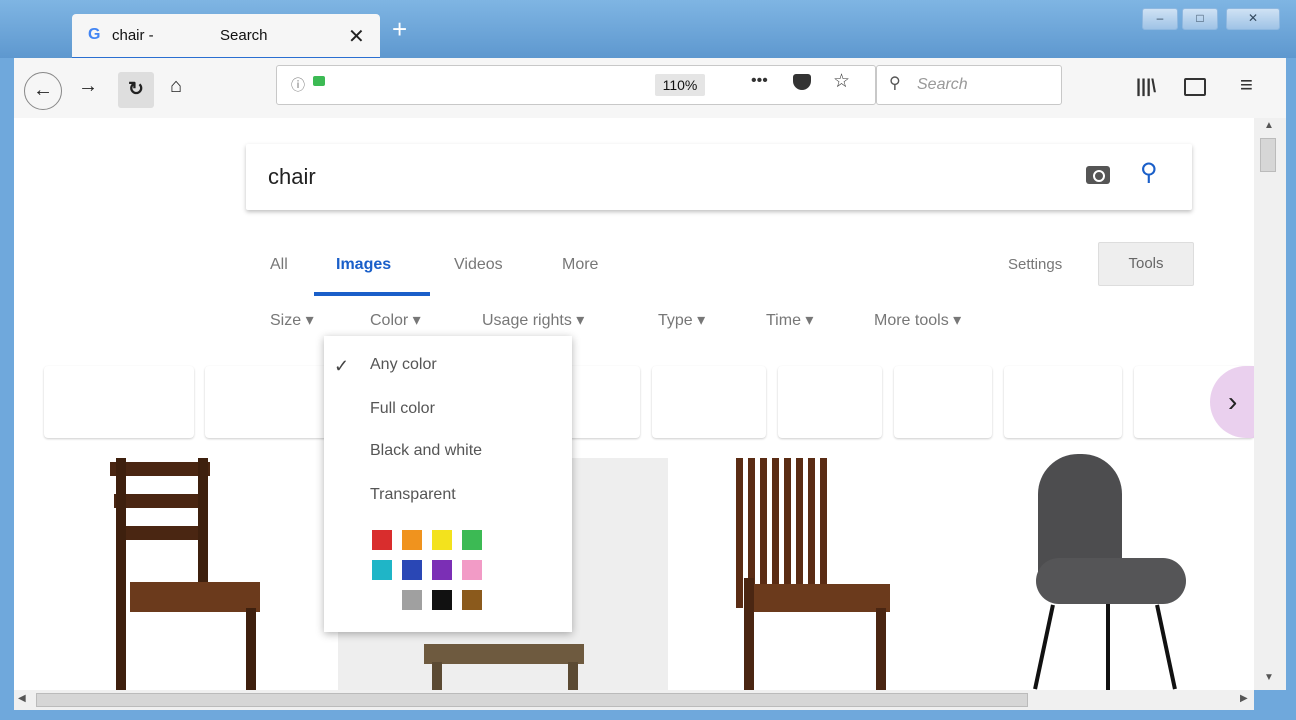 This screenshot has width=1296, height=720. What do you see at coordinates (356, 36) in the screenshot?
I see `tab-close-icon: ✕` at bounding box center [356, 36].